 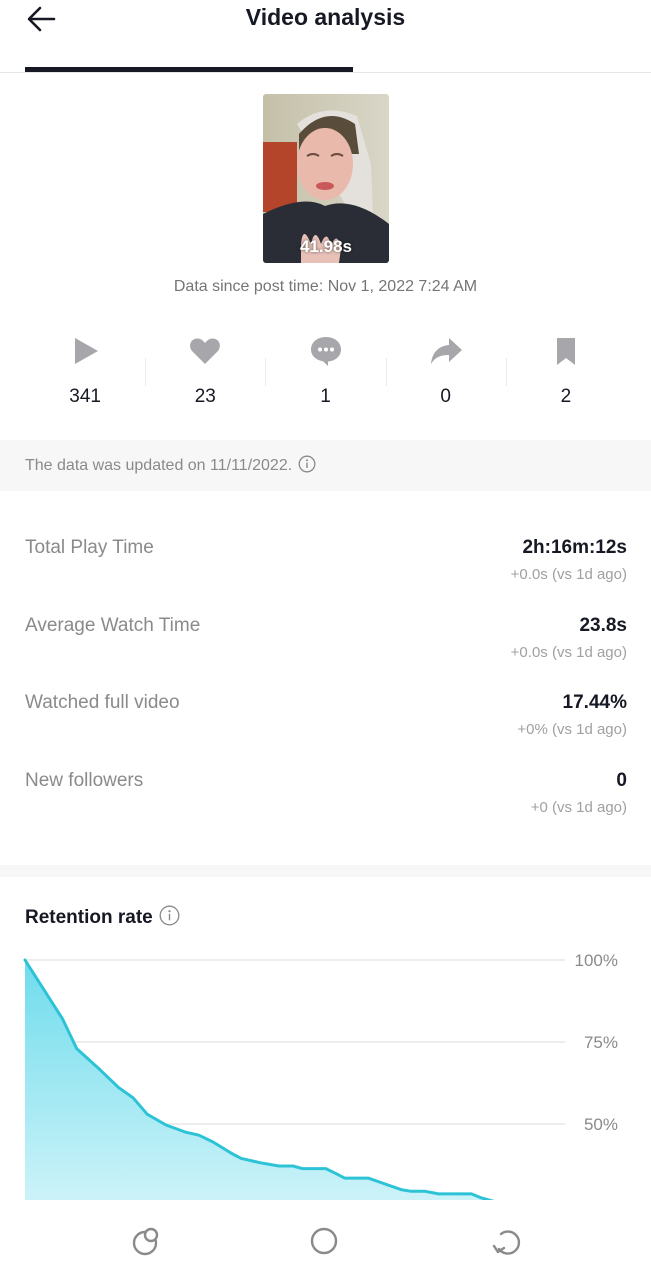 What do you see at coordinates (603, 625) in the screenshot?
I see `metric-value: 23.8s` at bounding box center [603, 625].